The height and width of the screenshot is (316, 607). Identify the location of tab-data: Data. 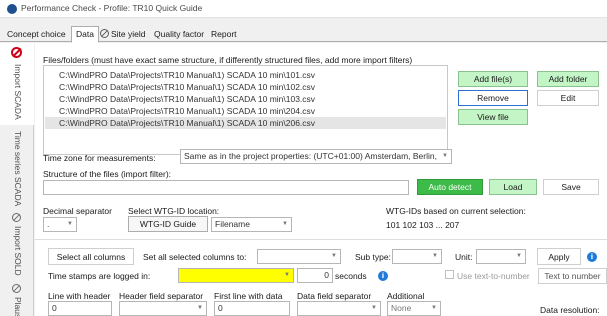
(85, 34).